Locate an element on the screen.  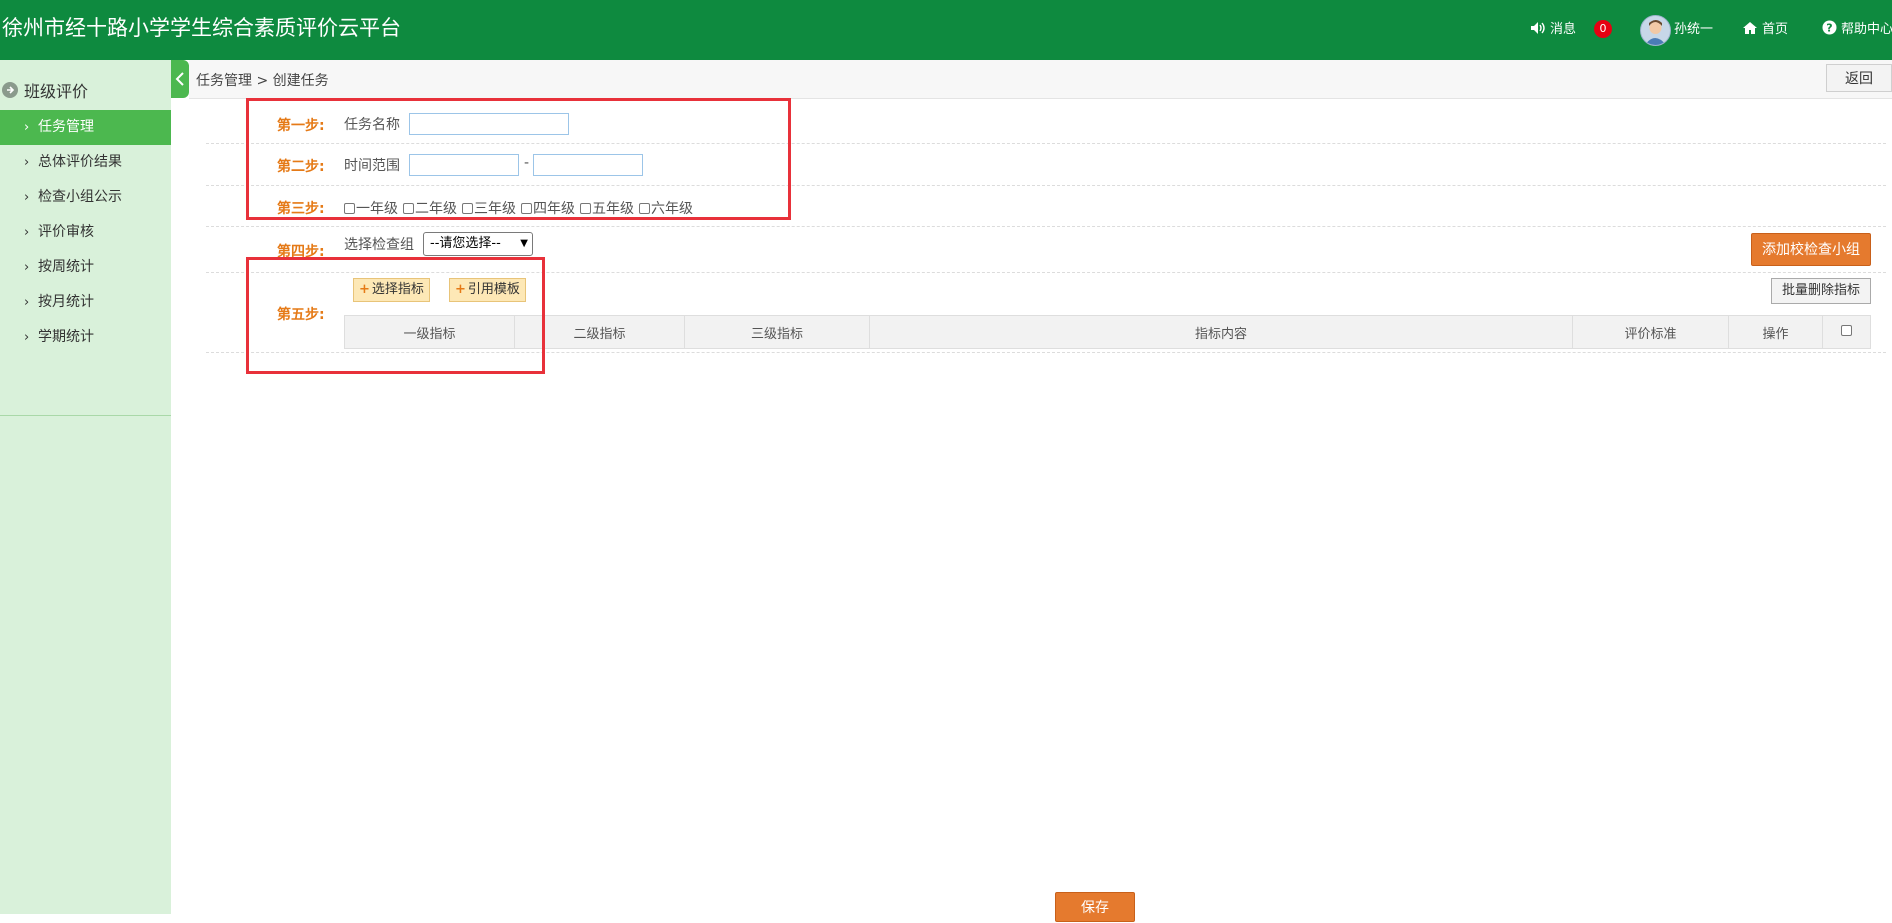
back-button: 返回 is located at coordinates (1859, 78).